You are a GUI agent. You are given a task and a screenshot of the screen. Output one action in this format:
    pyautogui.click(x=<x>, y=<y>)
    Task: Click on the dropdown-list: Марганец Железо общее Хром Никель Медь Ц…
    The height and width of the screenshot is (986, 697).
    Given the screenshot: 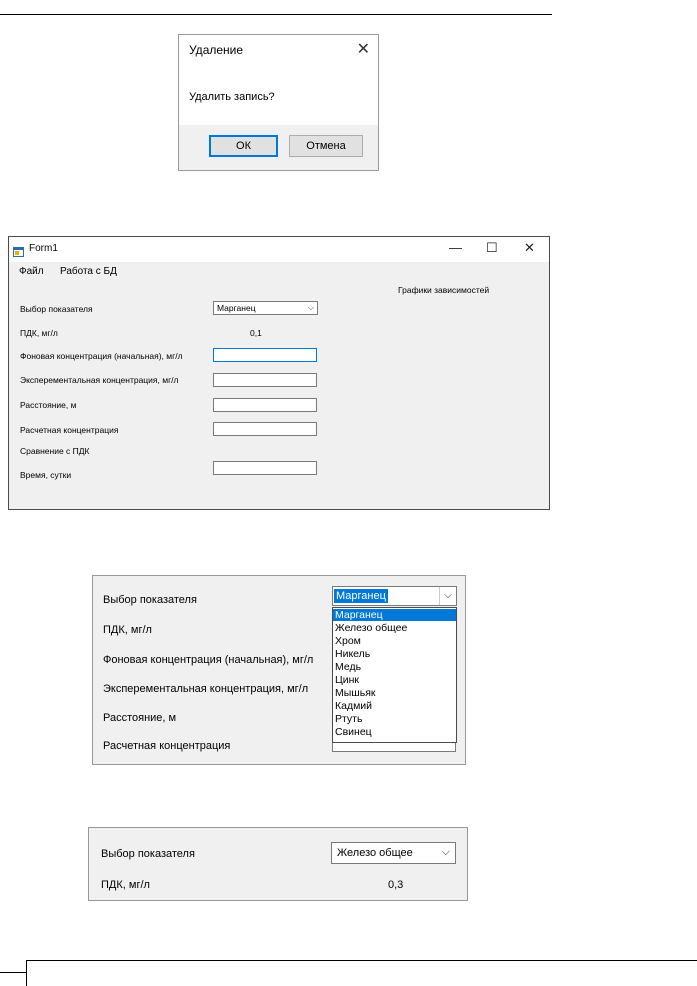 What is the action you would take?
    pyautogui.click(x=394, y=675)
    